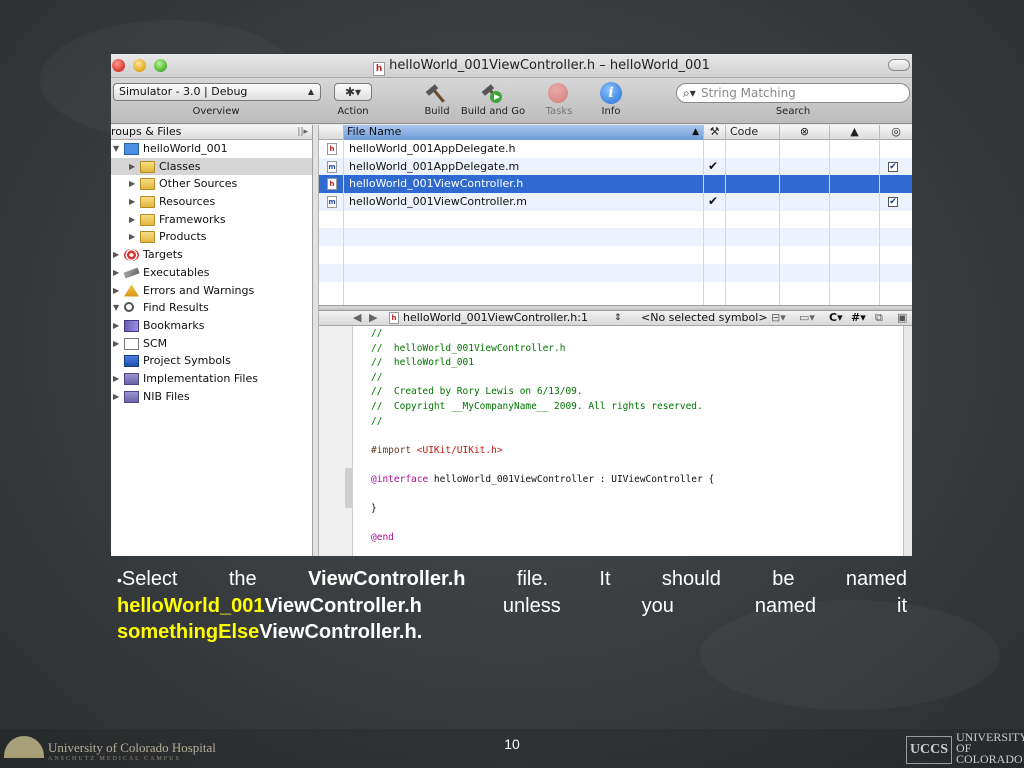 This screenshot has width=1024, height=768. What do you see at coordinates (615, 166) in the screenshot?
I see `file-row: m helloWorld_001AppDelegate.m ✔ ✔` at bounding box center [615, 166].